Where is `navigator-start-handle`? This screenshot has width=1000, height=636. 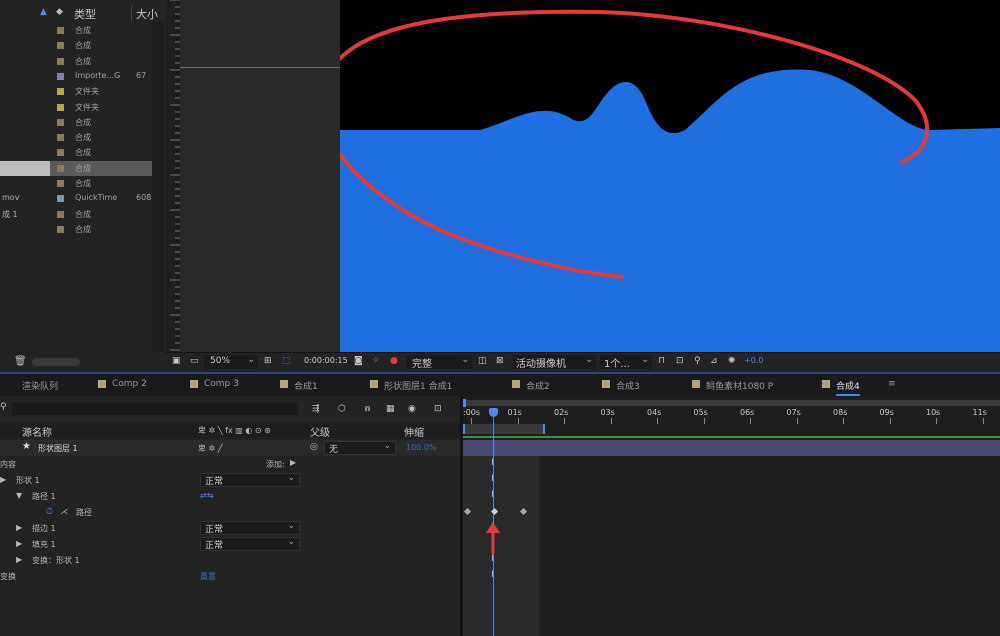
navigator-start-handle is located at coordinates (464, 403).